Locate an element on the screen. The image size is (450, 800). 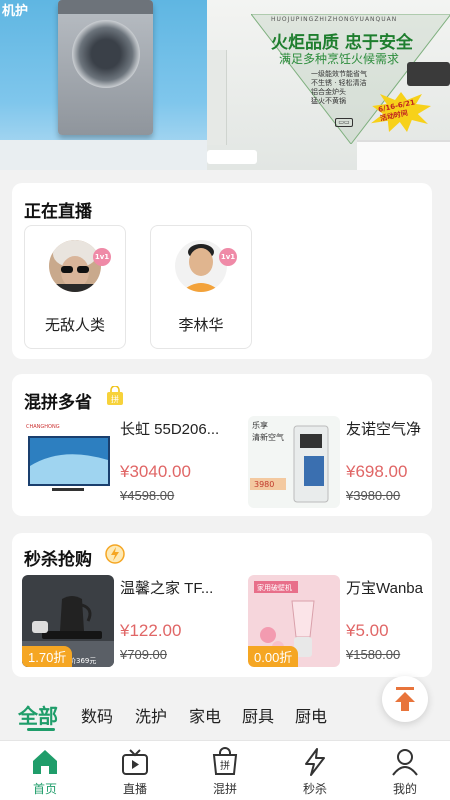
product-item: 家用破壁机 0.00折 万宝Wanba ¥5.00 ¥1580.00 is located at coordinates (349, 621).